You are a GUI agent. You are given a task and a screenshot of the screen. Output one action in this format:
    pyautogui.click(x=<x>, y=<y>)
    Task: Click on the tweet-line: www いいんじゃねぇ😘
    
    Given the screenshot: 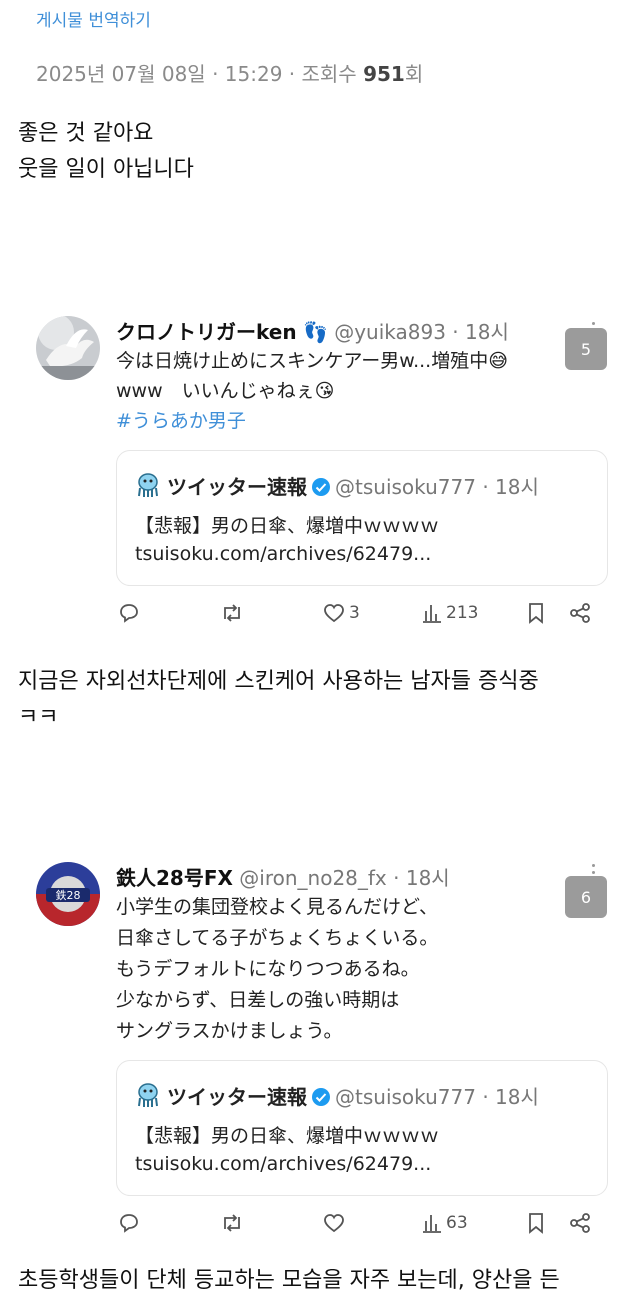 What is the action you would take?
    pyautogui.click(x=225, y=391)
    